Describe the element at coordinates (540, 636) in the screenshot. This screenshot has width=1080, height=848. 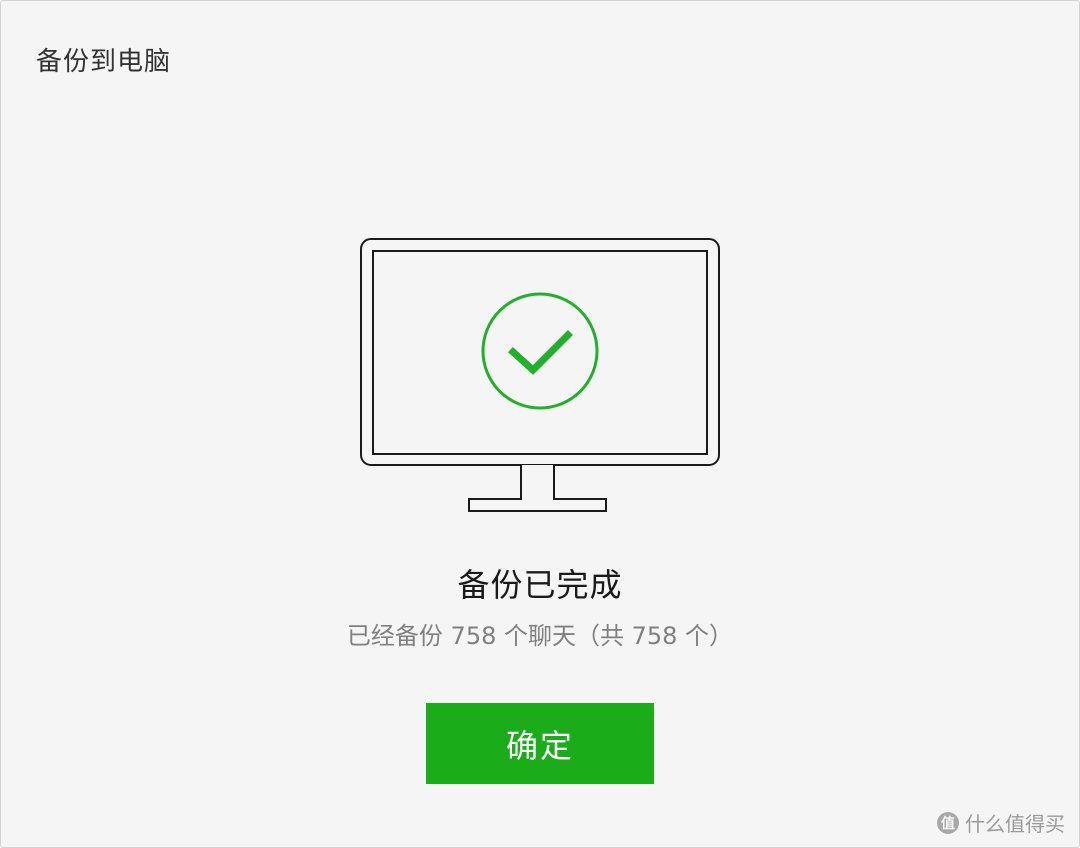
I see `status-detail: 已经备份 758 个聊天（共 758 个）` at that location.